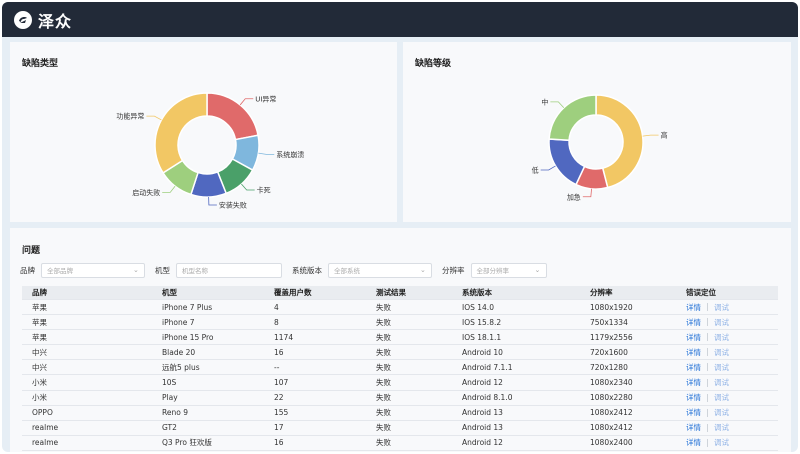 Image resolution: width=800 pixels, height=454 pixels. I want to click on cell-resolution: 1080x2412, so click(611, 428).